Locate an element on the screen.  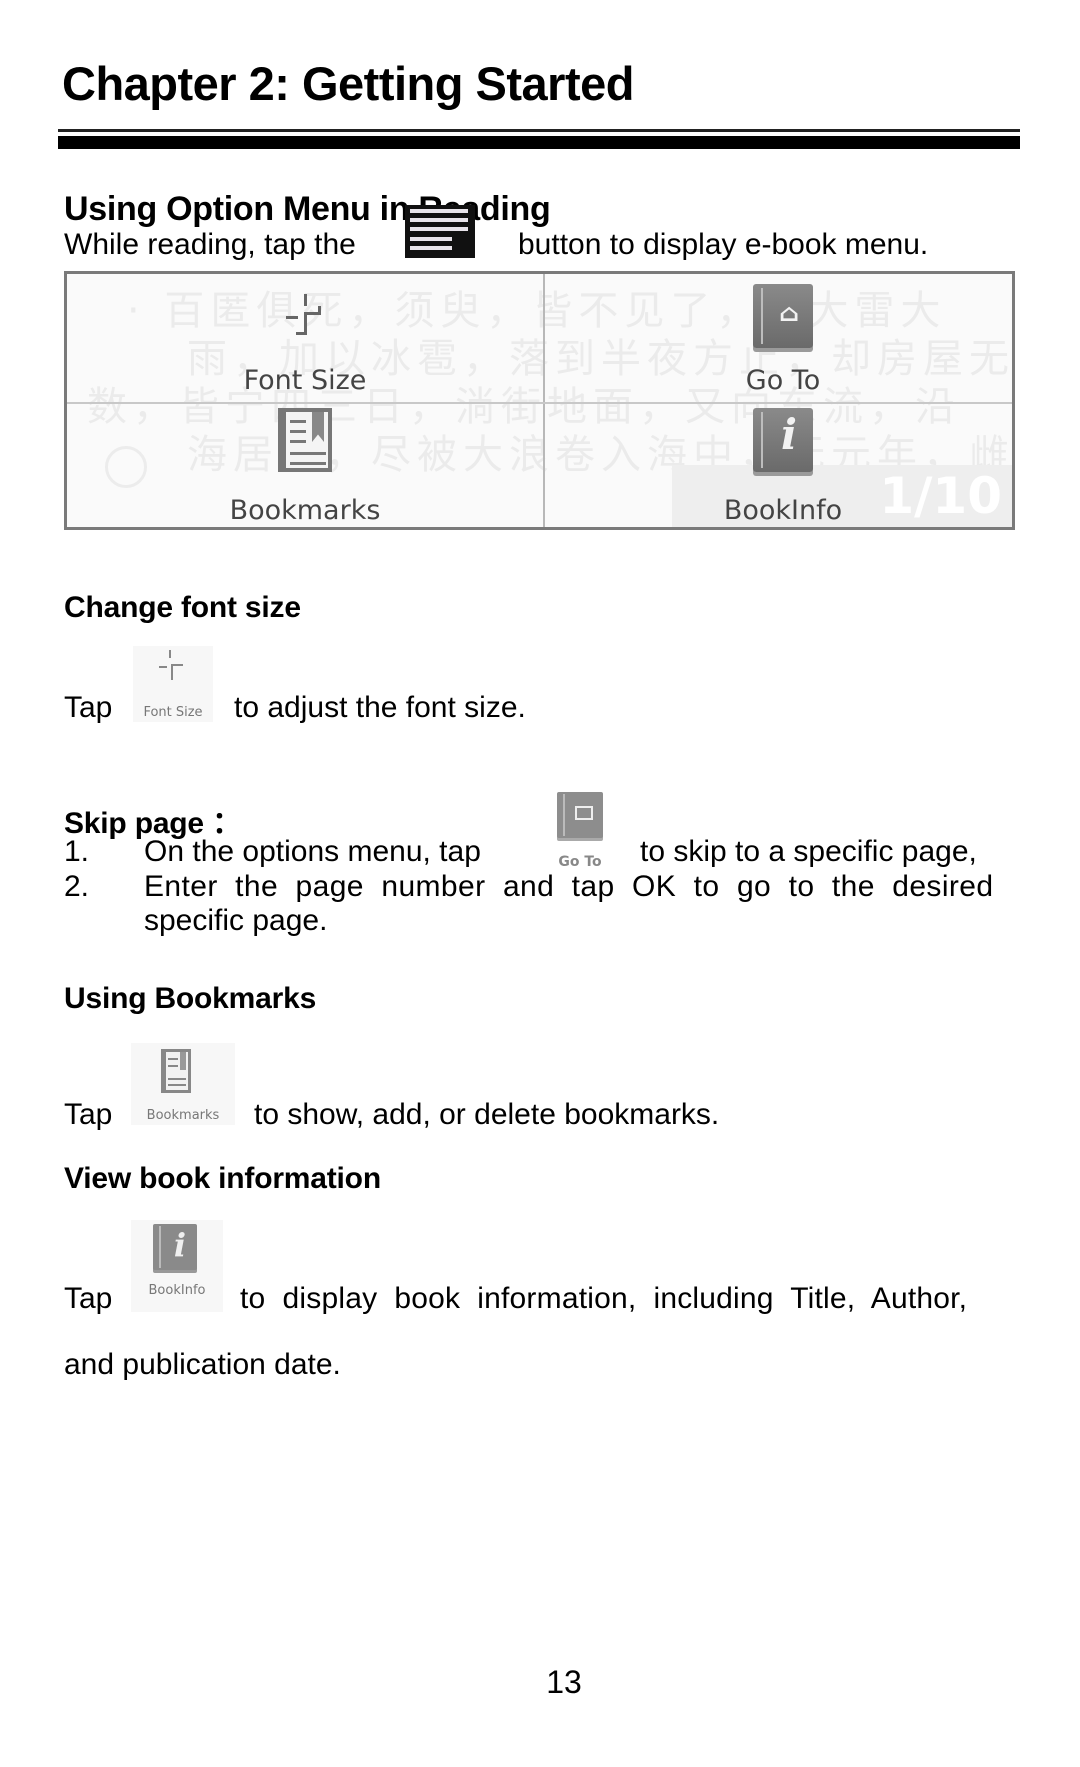
font-size-icon is located at coordinates (305, 319).